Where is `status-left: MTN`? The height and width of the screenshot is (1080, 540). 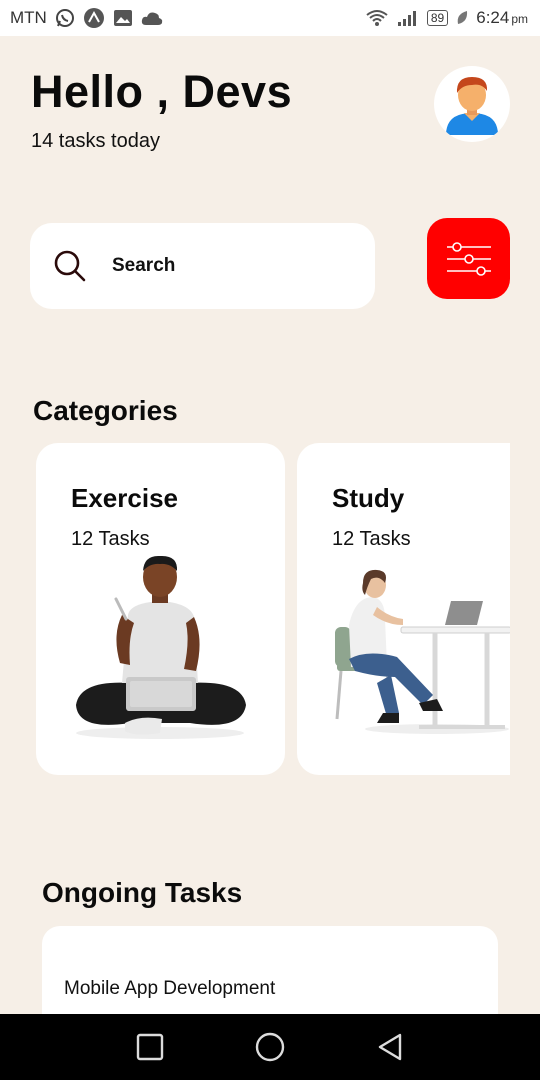
status-left: MTN is located at coordinates (86, 18).